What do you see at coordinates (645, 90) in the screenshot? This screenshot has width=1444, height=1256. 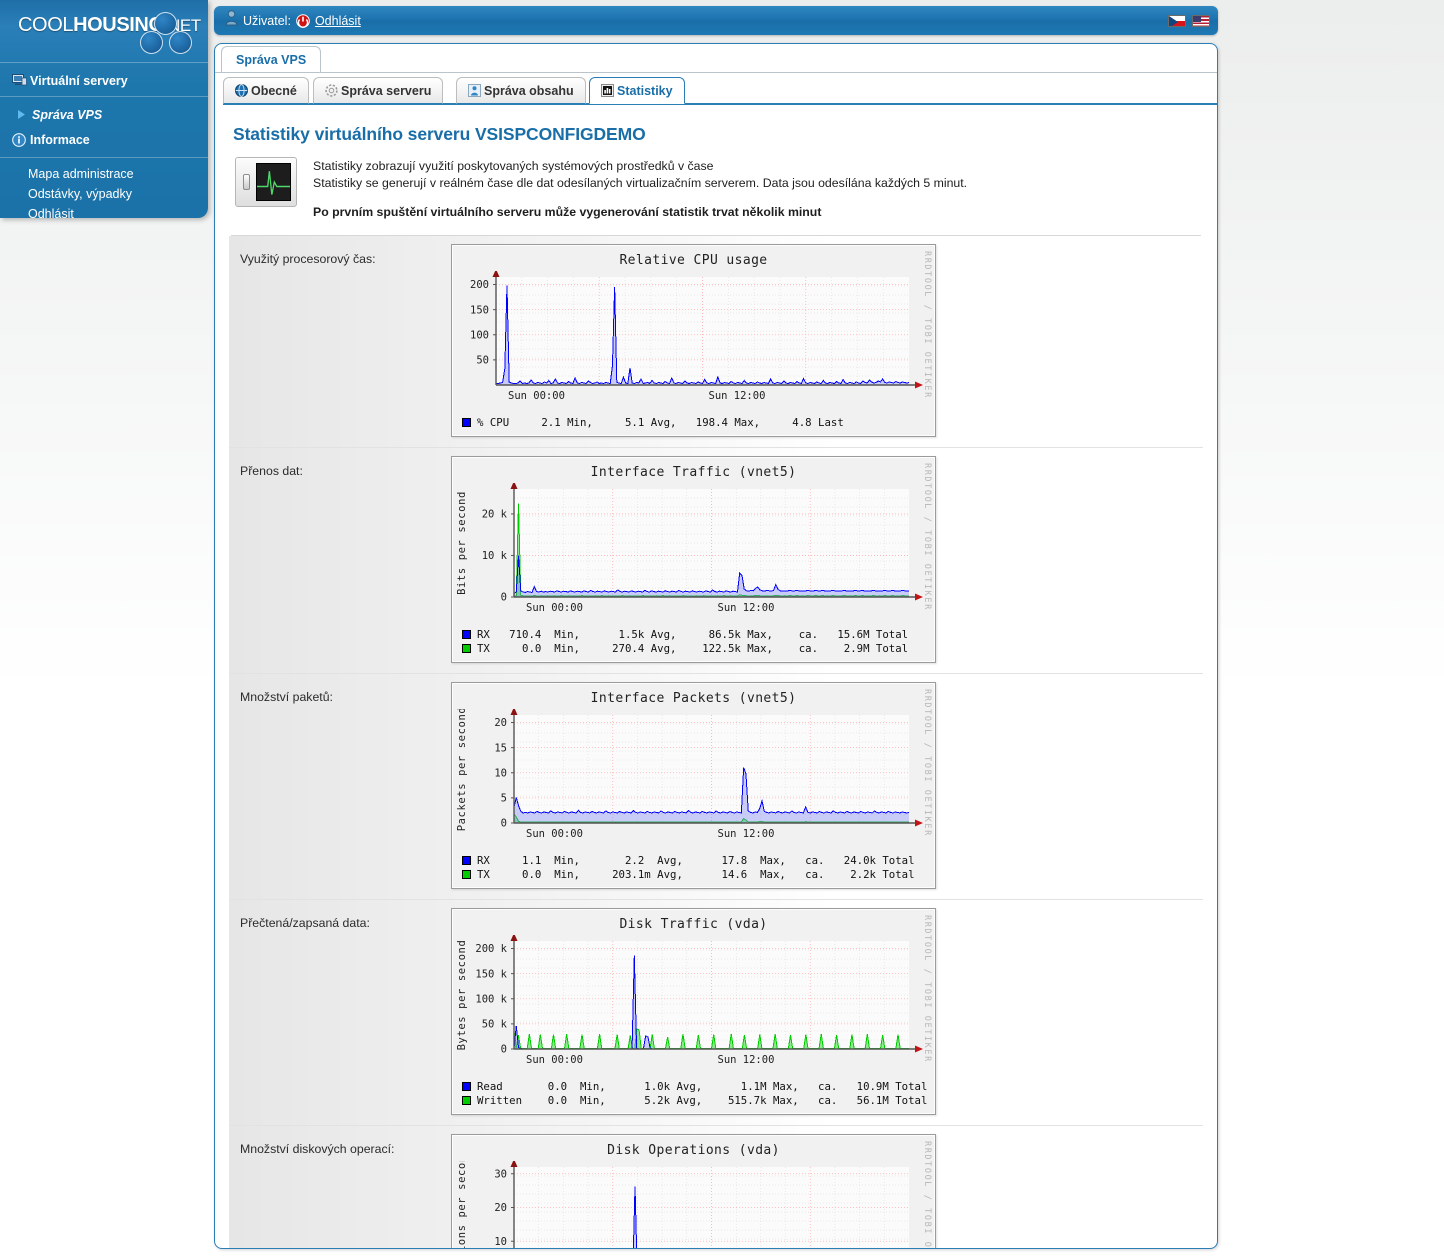 I see `tab-statistiky-label: Statistiky` at bounding box center [645, 90].